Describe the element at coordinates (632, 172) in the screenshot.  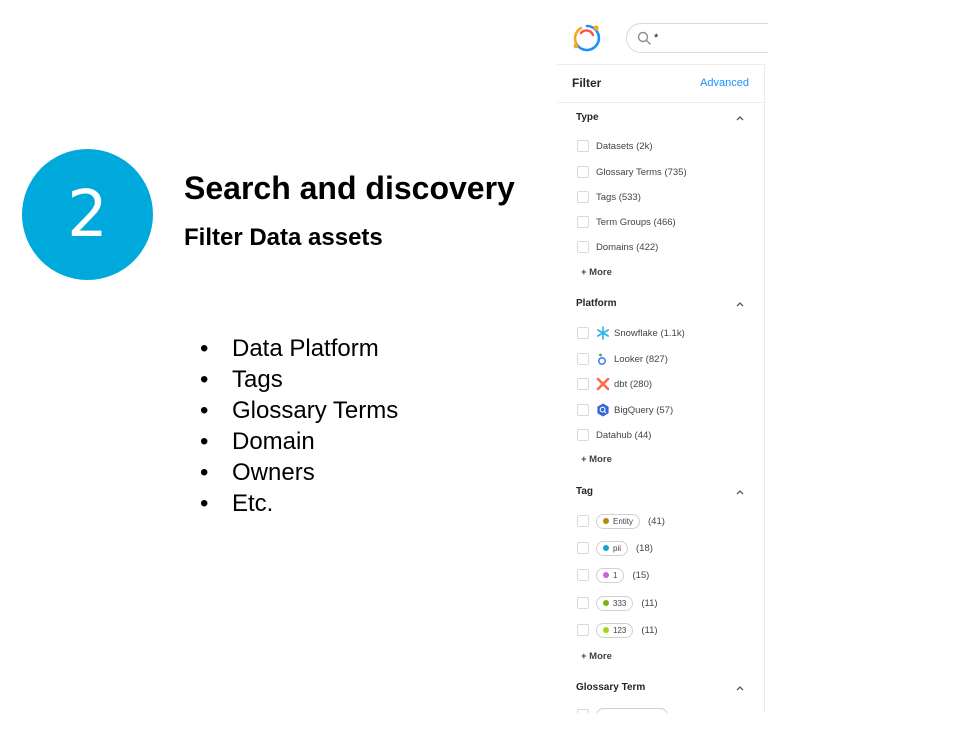
I see `filter-option-glossary-terms: Glossary Terms (735)` at that location.